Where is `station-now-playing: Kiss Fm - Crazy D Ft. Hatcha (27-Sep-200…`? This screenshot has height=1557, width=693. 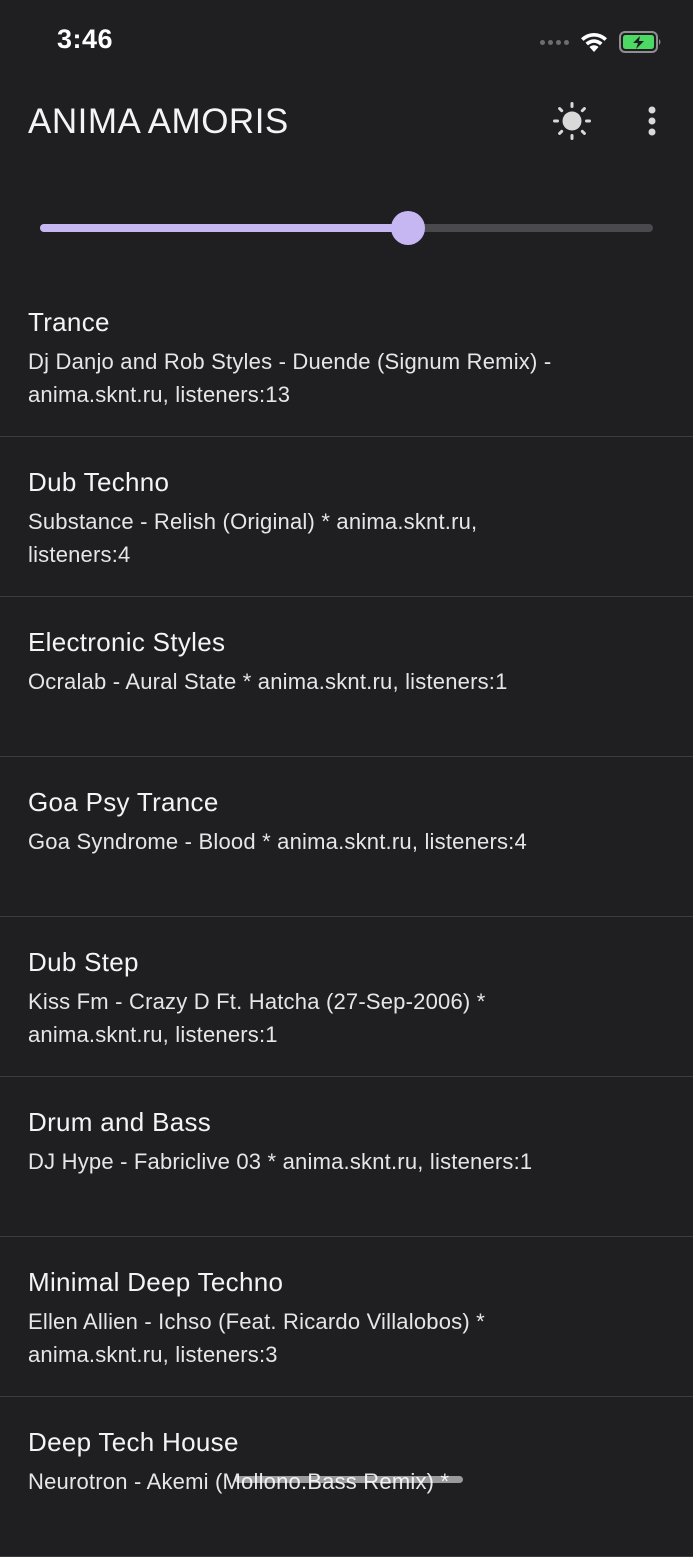 station-now-playing: Kiss Fm - Crazy D Ft. Hatcha (27-Sep-200… is located at coordinates (257, 1018).